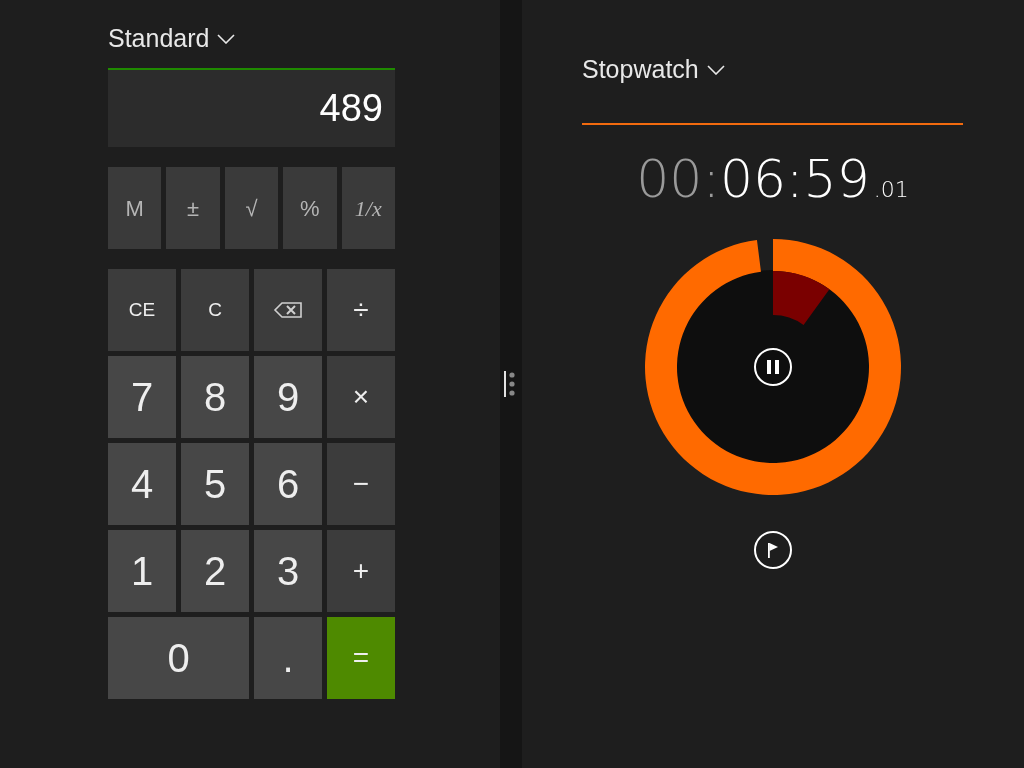 This screenshot has width=1024, height=768. I want to click on pause-icon, so click(772, 367).